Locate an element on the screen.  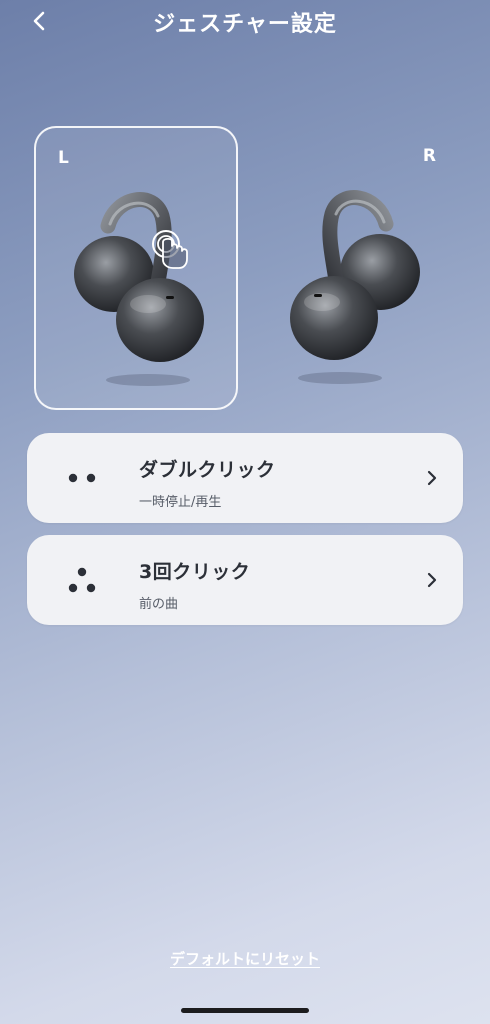
reset-to-default-link: デフォルトにリセット is located at coordinates (245, 958).